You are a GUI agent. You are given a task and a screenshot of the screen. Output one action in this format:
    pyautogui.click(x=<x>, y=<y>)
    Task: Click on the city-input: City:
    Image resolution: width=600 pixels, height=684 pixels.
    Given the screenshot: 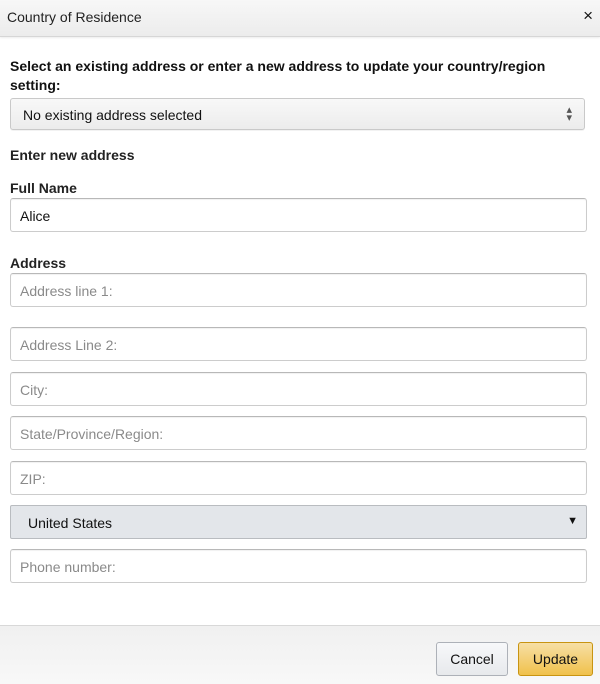 What is the action you would take?
    pyautogui.click(x=298, y=389)
    